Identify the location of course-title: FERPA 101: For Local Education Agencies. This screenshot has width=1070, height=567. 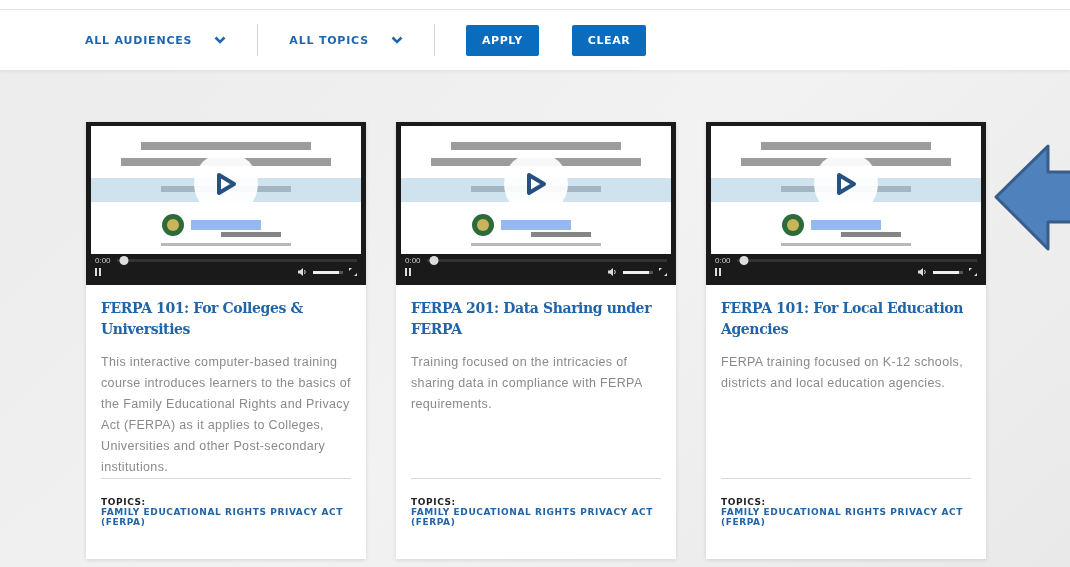
(846, 319).